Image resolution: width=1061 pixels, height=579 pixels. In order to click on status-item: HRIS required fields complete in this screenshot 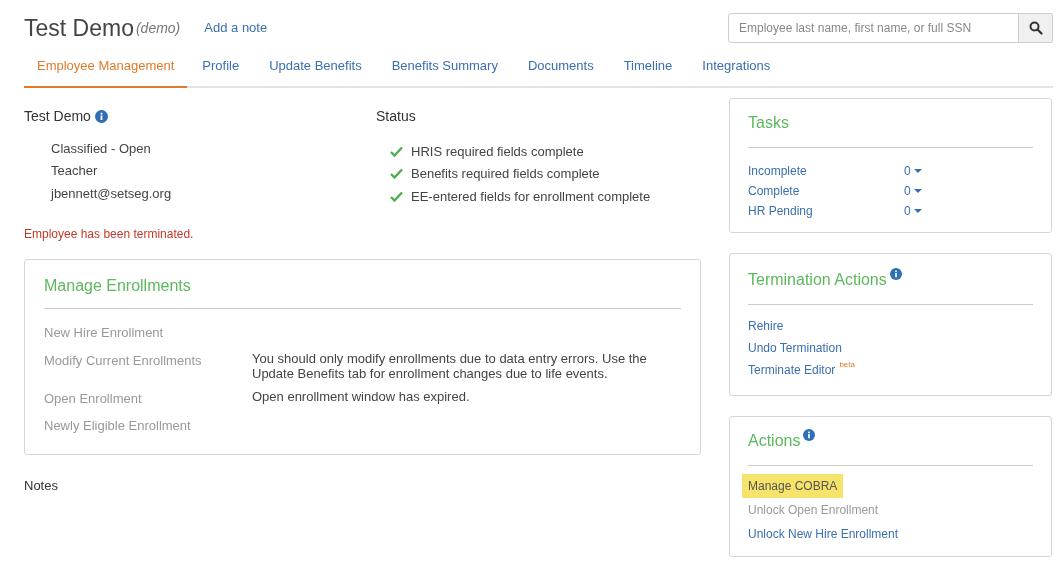, I will do `click(497, 151)`.